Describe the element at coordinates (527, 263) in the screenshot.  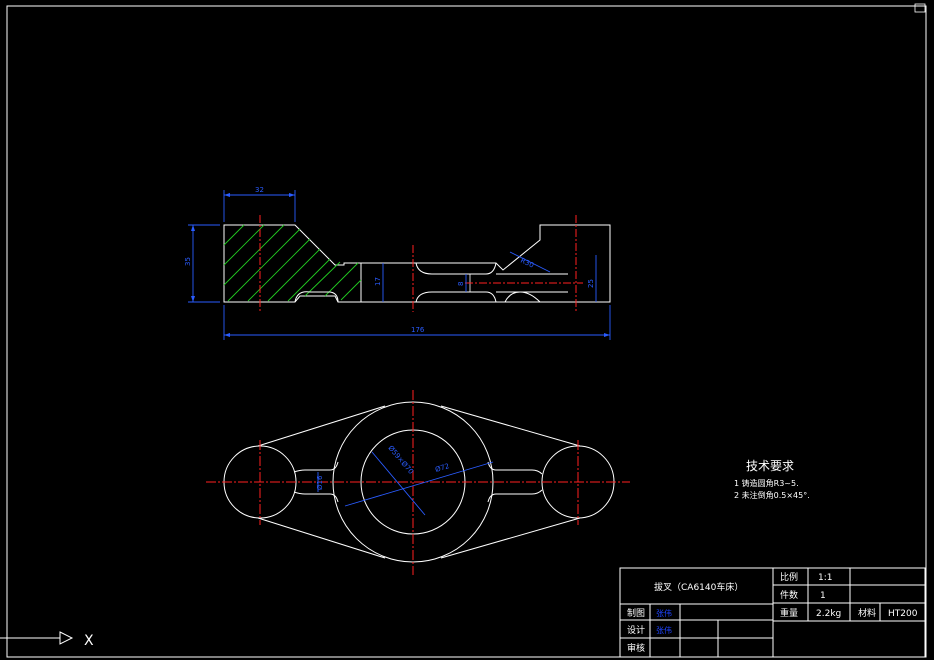
I see `dim-chamfer: R30` at that location.